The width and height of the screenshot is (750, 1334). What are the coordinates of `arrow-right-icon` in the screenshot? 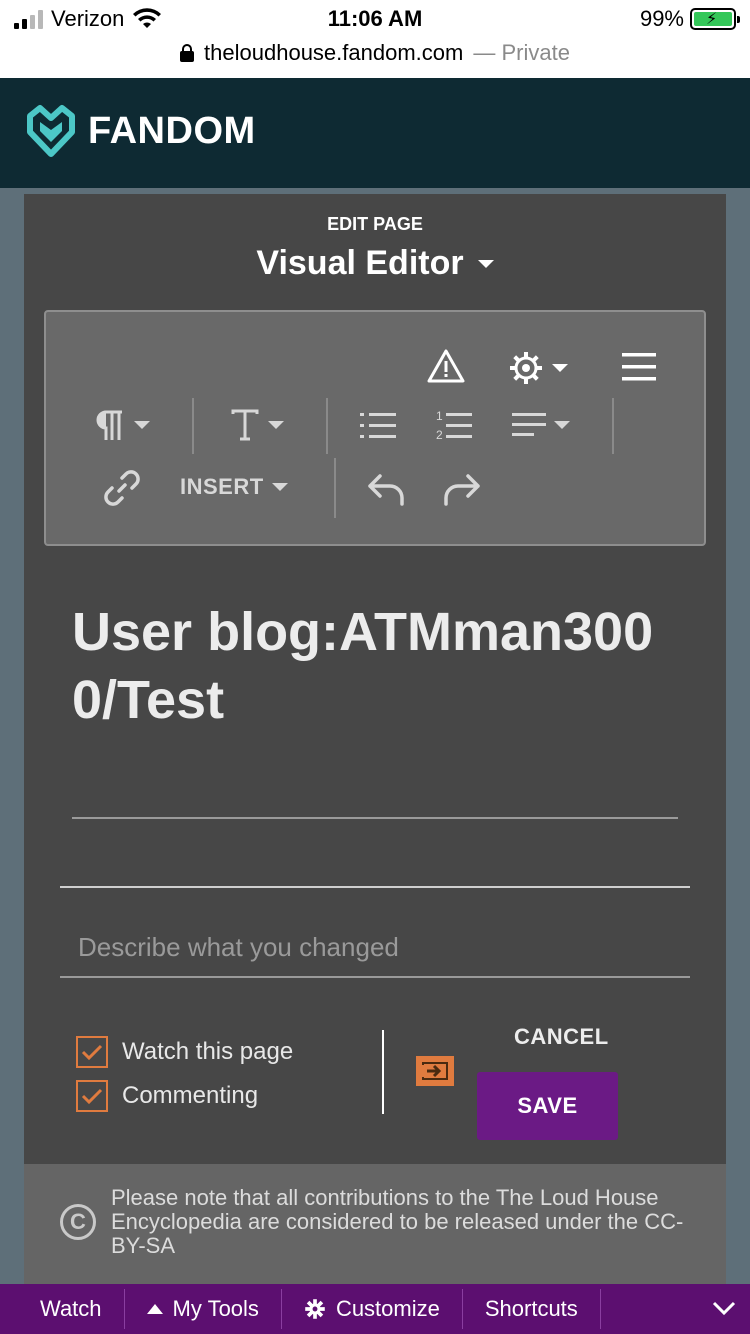 It's located at (435, 1071).